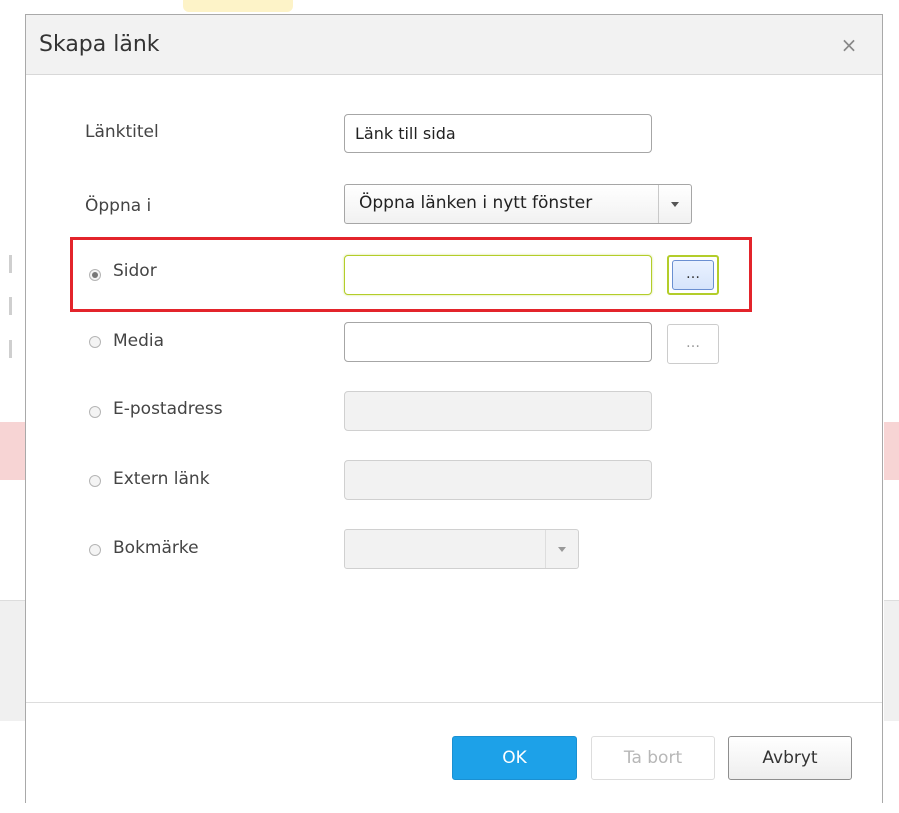  I want to click on link-title-label: Länktitel, so click(122, 132).